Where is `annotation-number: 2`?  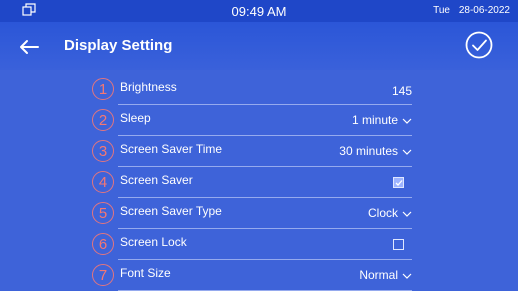 annotation-number: 2 is located at coordinates (103, 120).